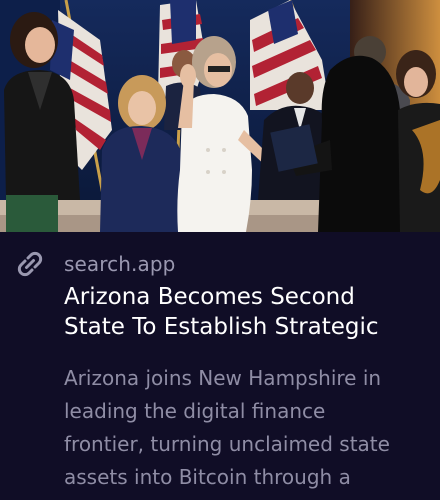  What do you see at coordinates (30, 264) in the screenshot?
I see `link-icon` at bounding box center [30, 264].